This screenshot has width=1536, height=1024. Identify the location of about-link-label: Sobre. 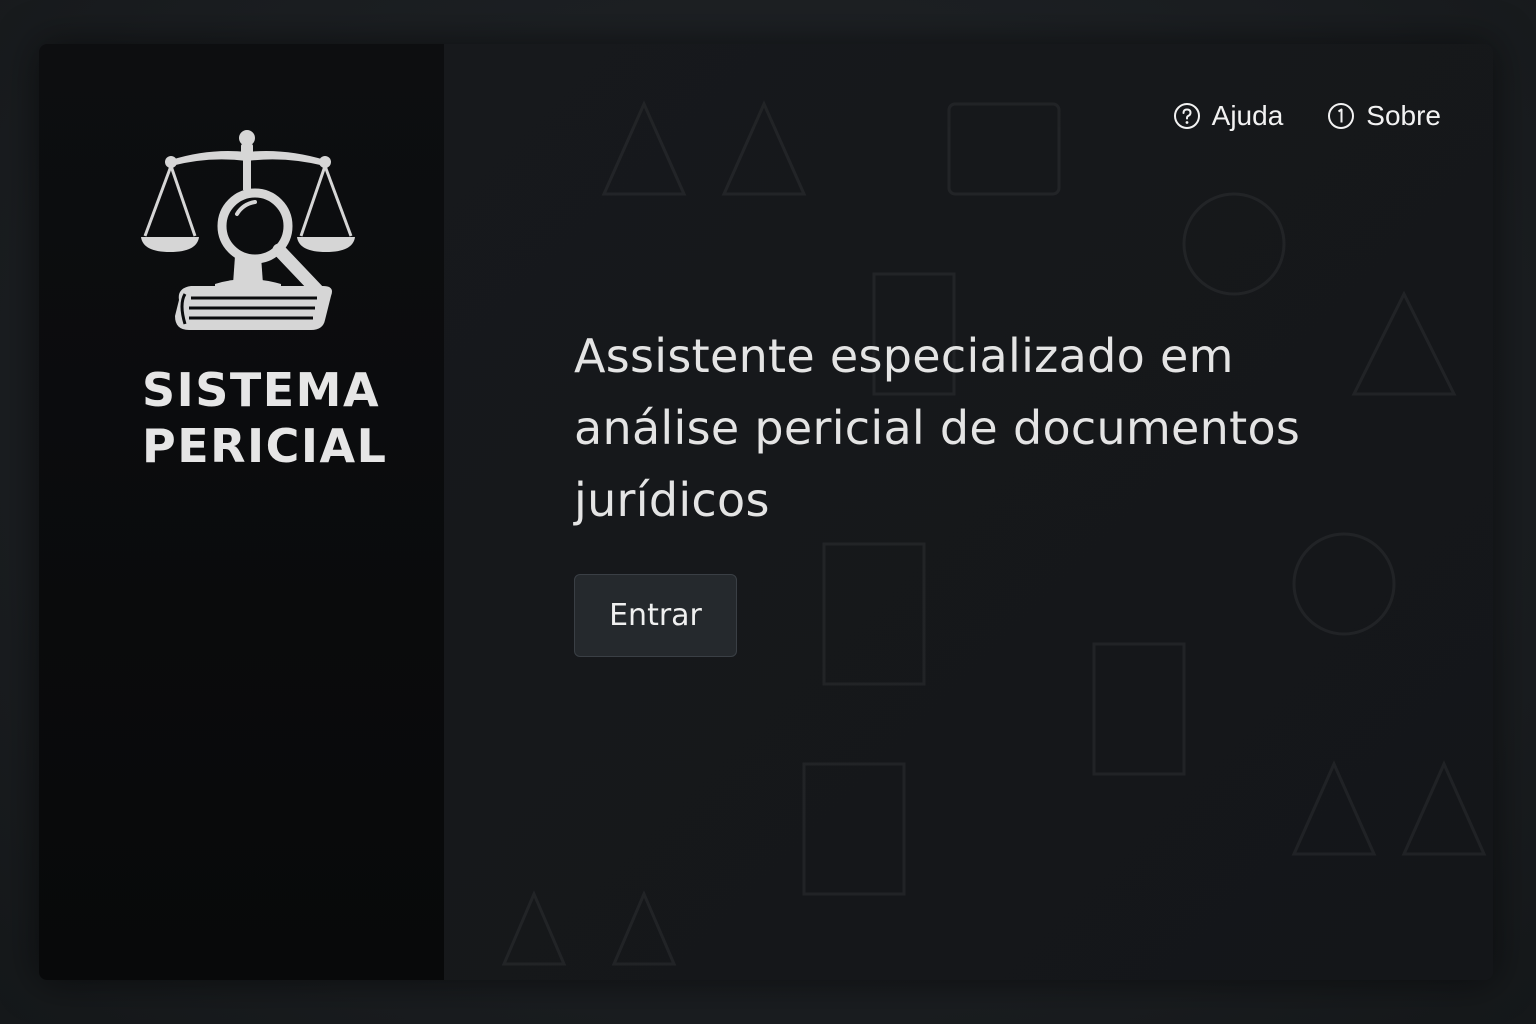
(1403, 115).